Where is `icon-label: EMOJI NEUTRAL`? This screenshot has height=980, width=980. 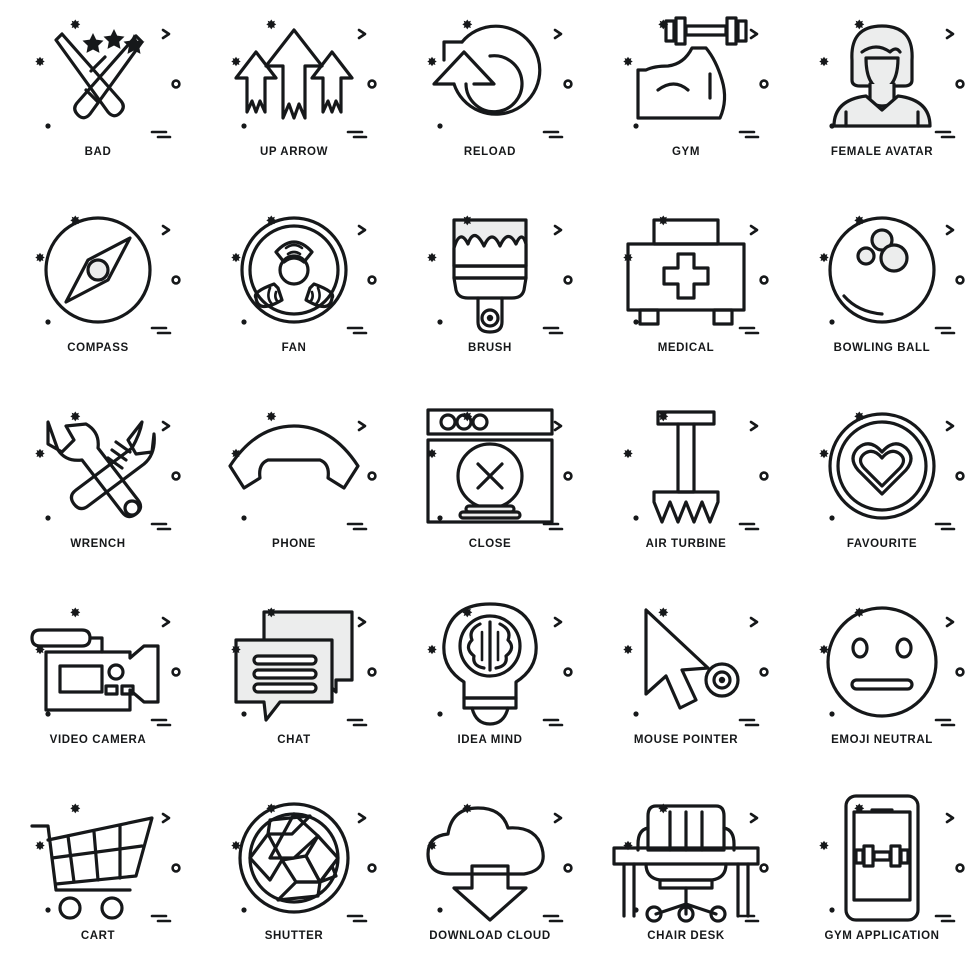 icon-label: EMOJI NEUTRAL is located at coordinates (882, 740).